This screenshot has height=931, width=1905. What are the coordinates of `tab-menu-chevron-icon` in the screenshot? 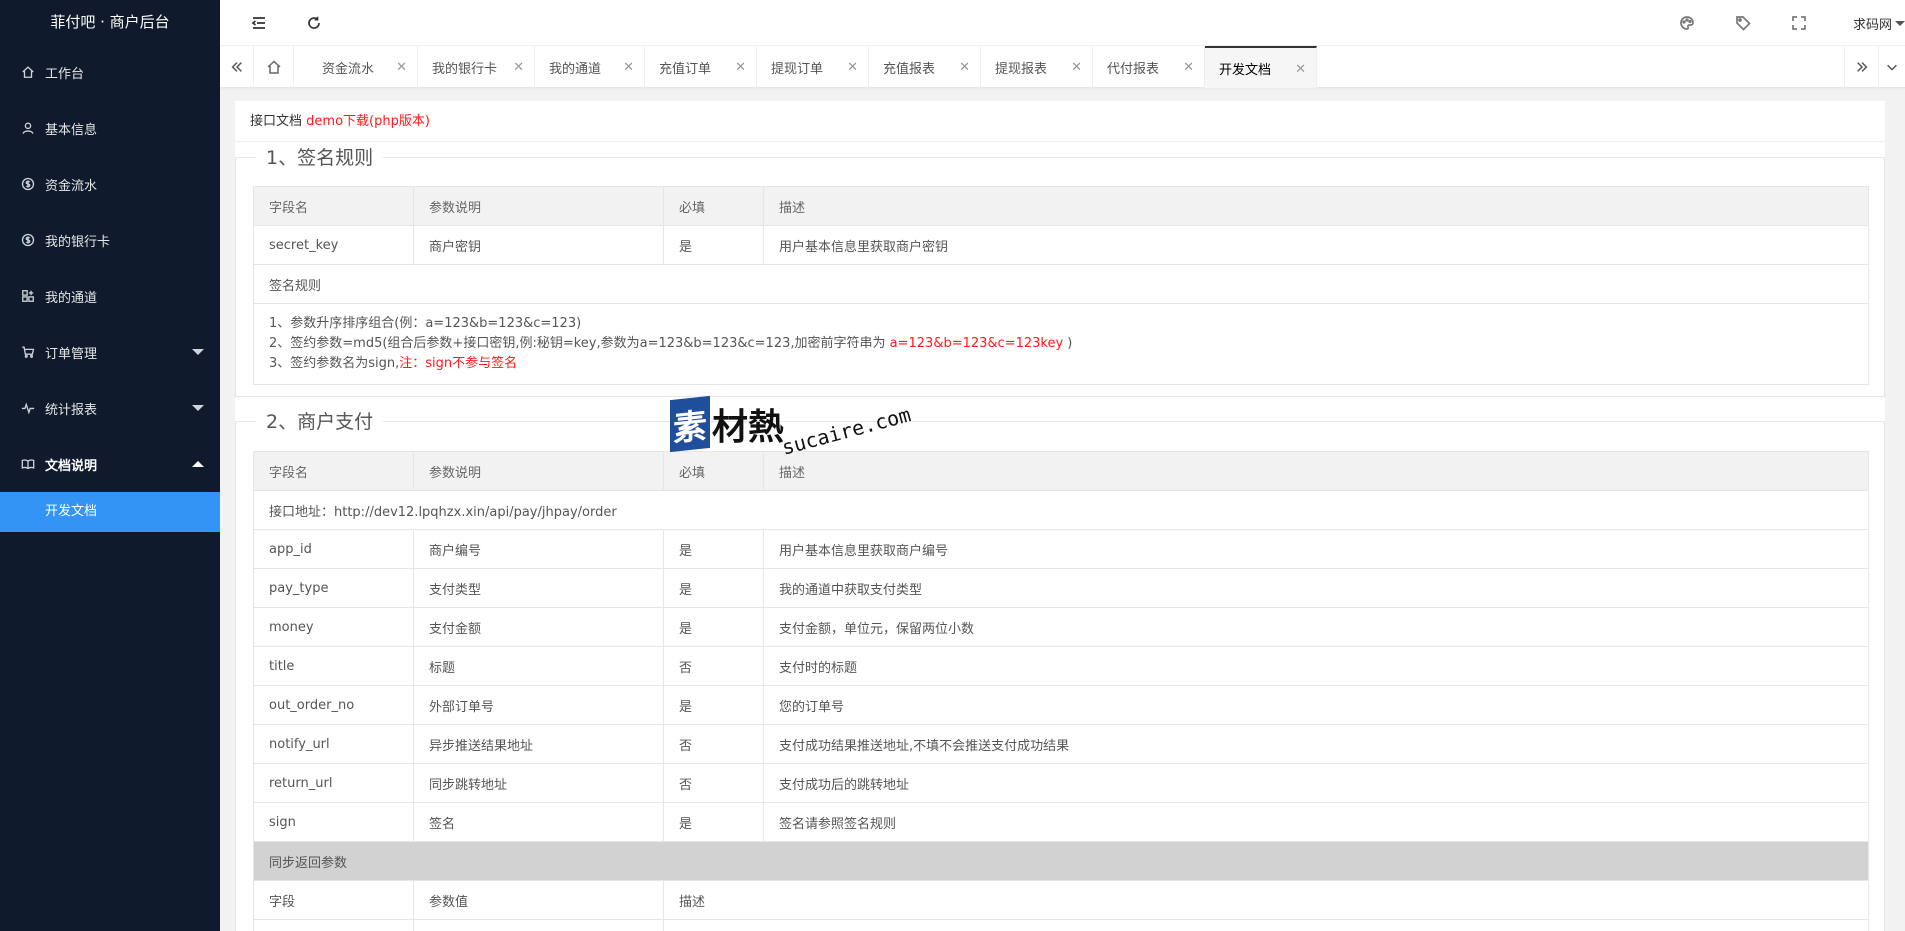 It's located at (1891, 67).